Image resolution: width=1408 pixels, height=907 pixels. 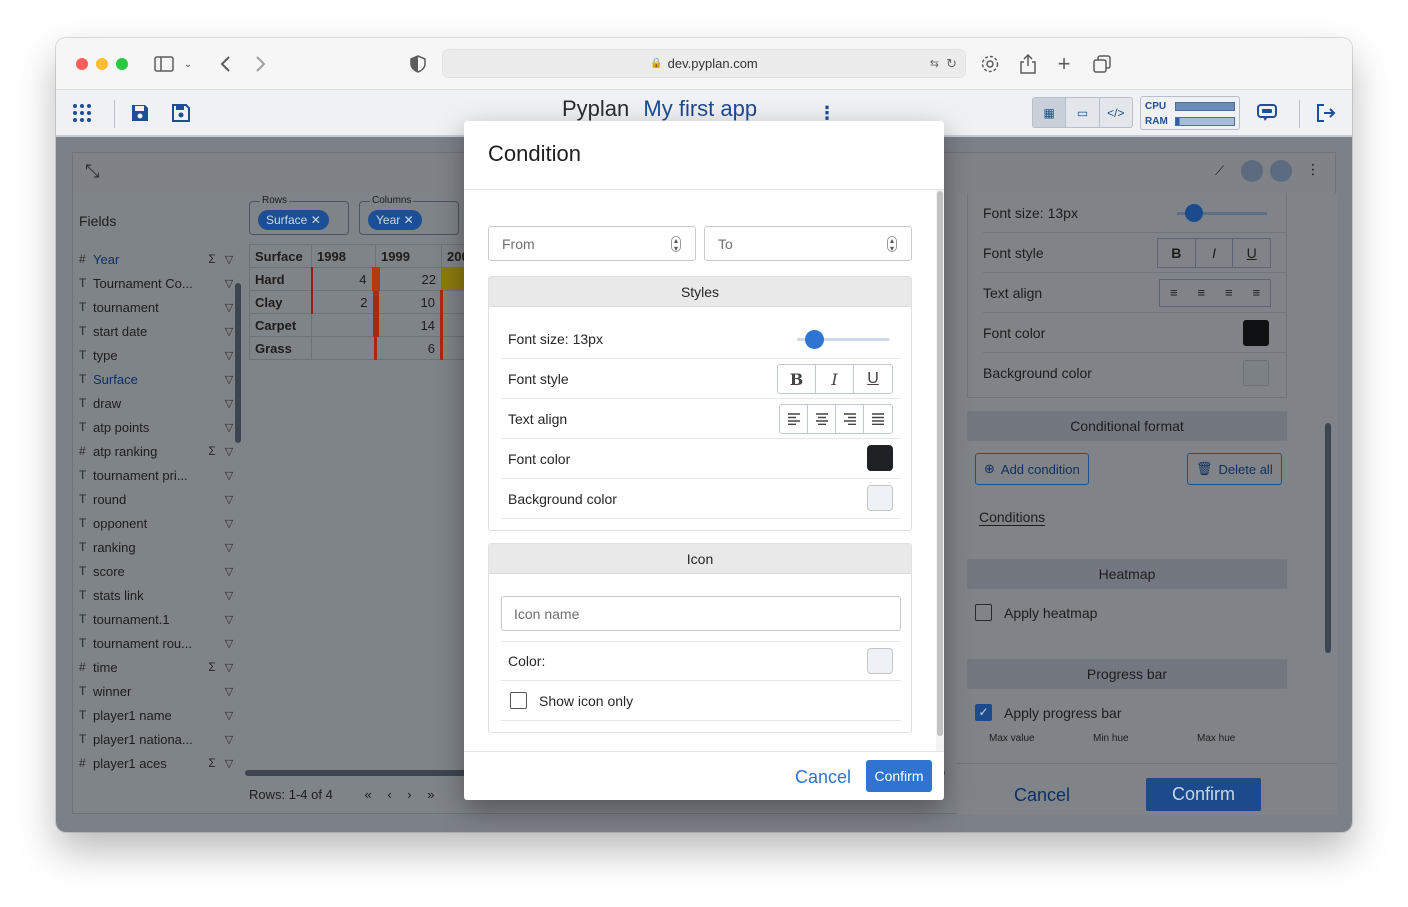 What do you see at coordinates (260, 64) in the screenshot?
I see `forward-icon` at bounding box center [260, 64].